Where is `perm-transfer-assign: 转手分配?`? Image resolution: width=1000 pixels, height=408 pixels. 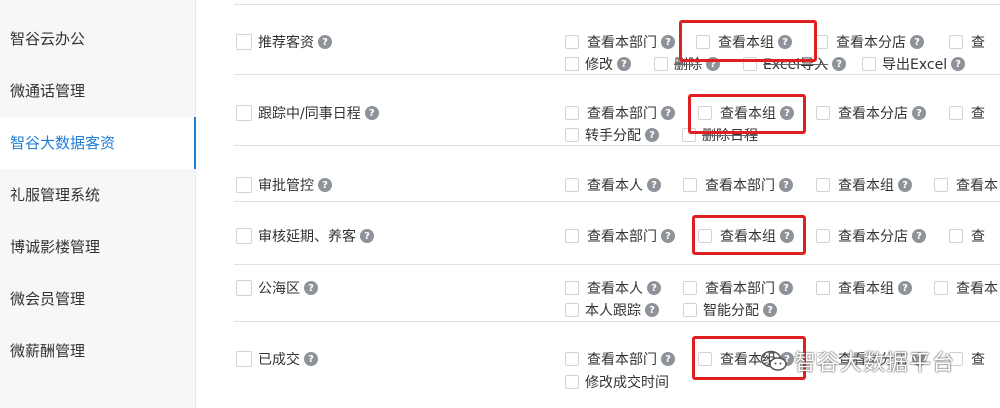
perm-transfer-assign: 转手分配? is located at coordinates (612, 135).